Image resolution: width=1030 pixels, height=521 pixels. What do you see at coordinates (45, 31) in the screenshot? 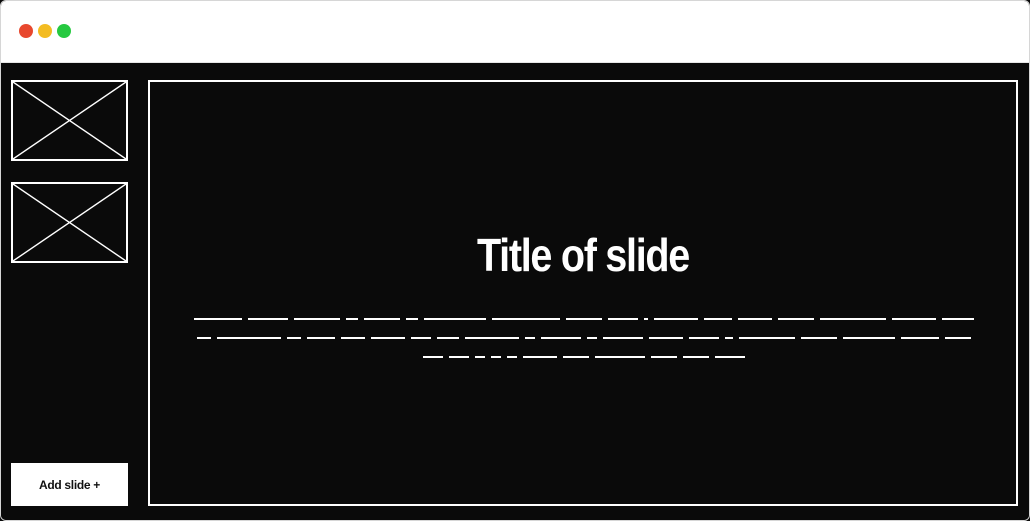
I see `minimize-window-button` at bounding box center [45, 31].